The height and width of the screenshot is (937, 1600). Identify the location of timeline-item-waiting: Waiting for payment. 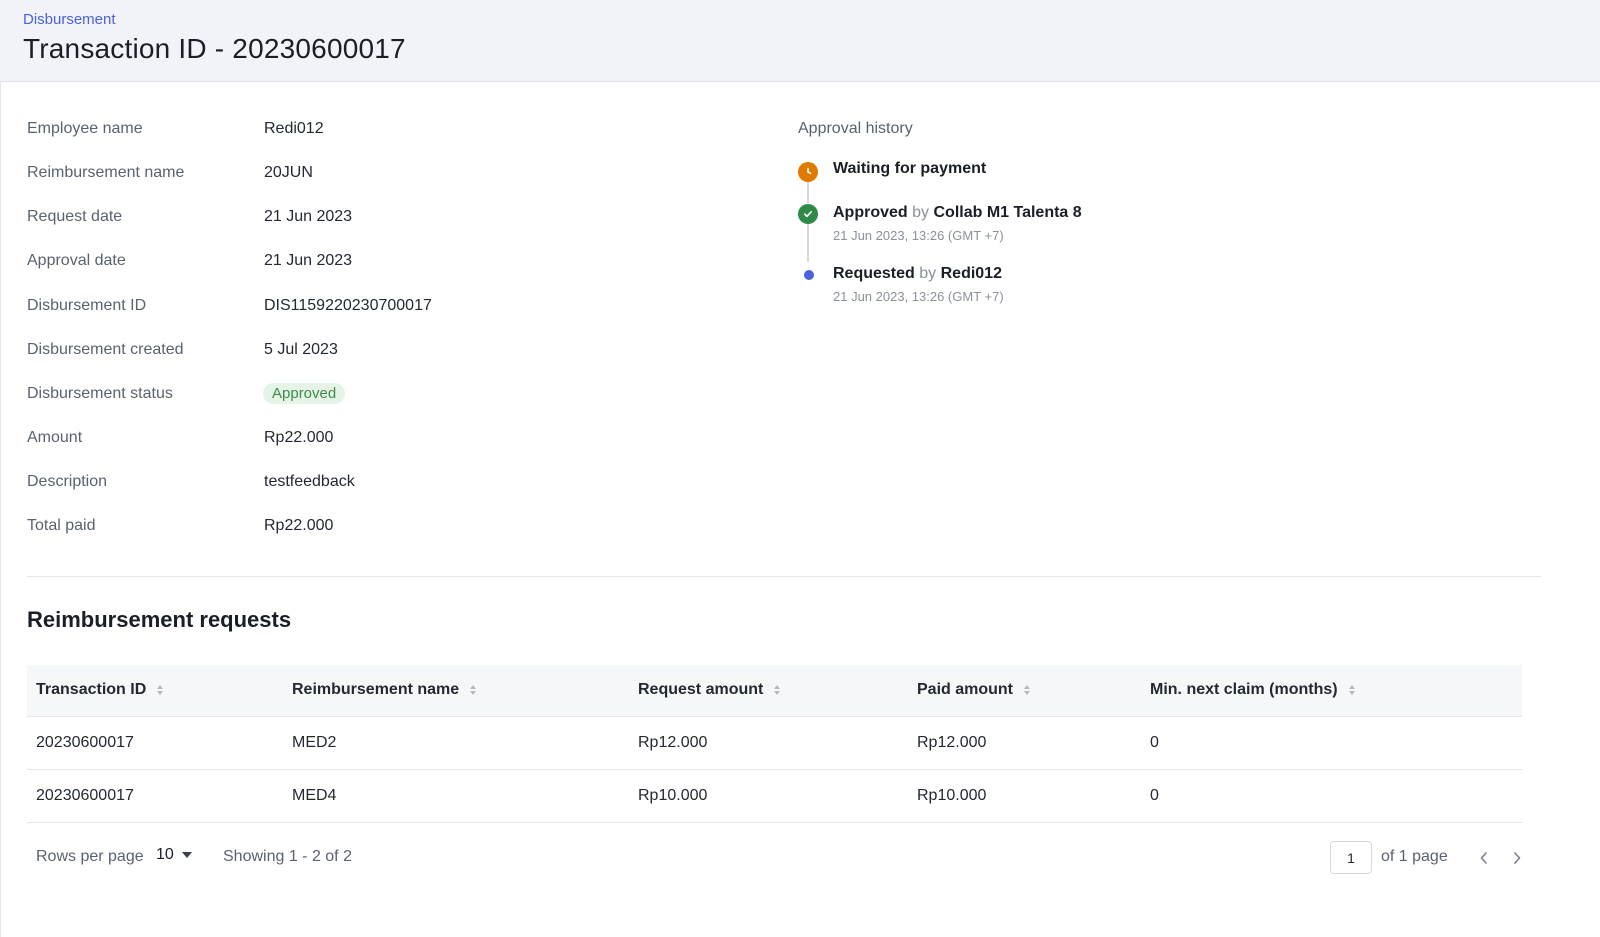
(909, 169).